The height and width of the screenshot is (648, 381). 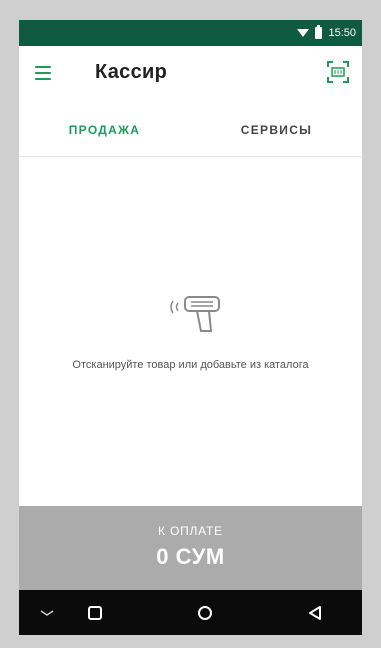 What do you see at coordinates (190, 33) in the screenshot?
I see `status-bar: 15:50` at bounding box center [190, 33].